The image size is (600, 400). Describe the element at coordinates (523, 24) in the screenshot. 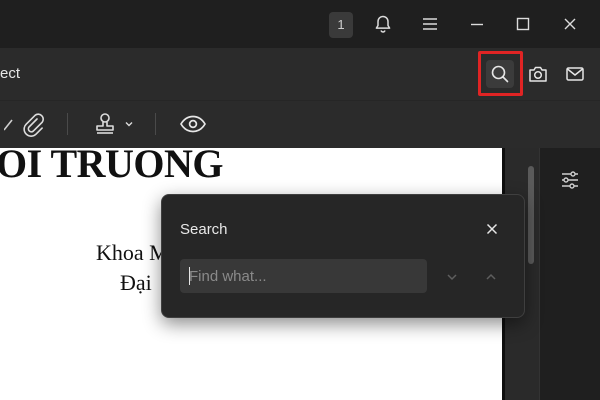

I see `maximize-icon` at that location.